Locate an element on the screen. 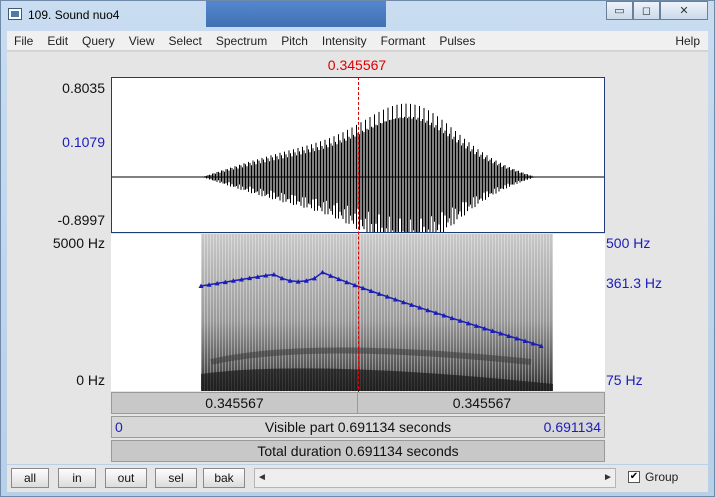 This screenshot has height=497, width=715. pitch-min-label: 75 Hz is located at coordinates (624, 380).